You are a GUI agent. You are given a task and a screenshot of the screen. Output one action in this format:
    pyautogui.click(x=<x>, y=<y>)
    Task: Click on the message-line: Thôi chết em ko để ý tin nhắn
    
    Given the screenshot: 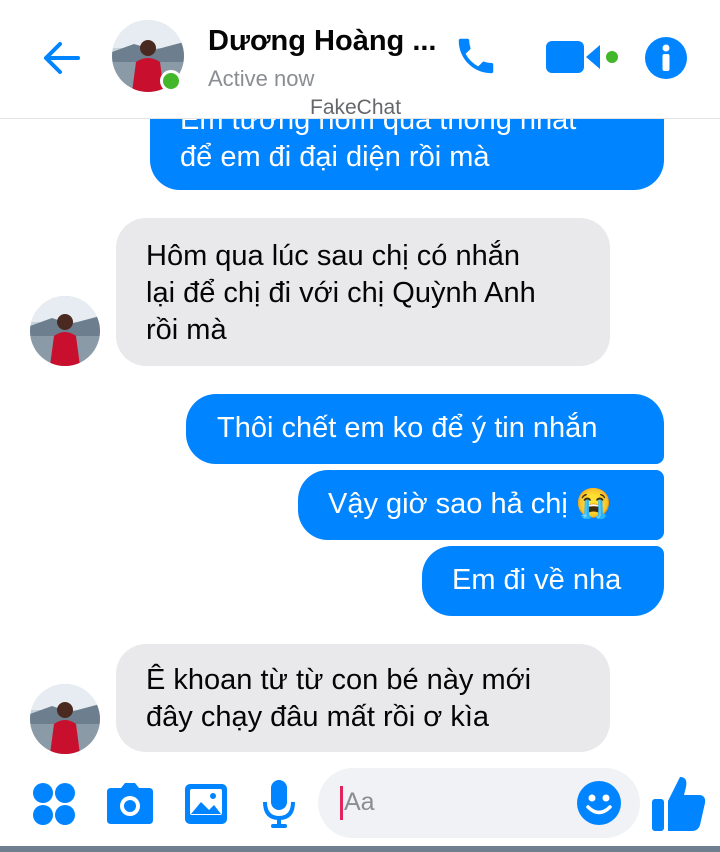 What is the action you would take?
    pyautogui.click(x=407, y=428)
    